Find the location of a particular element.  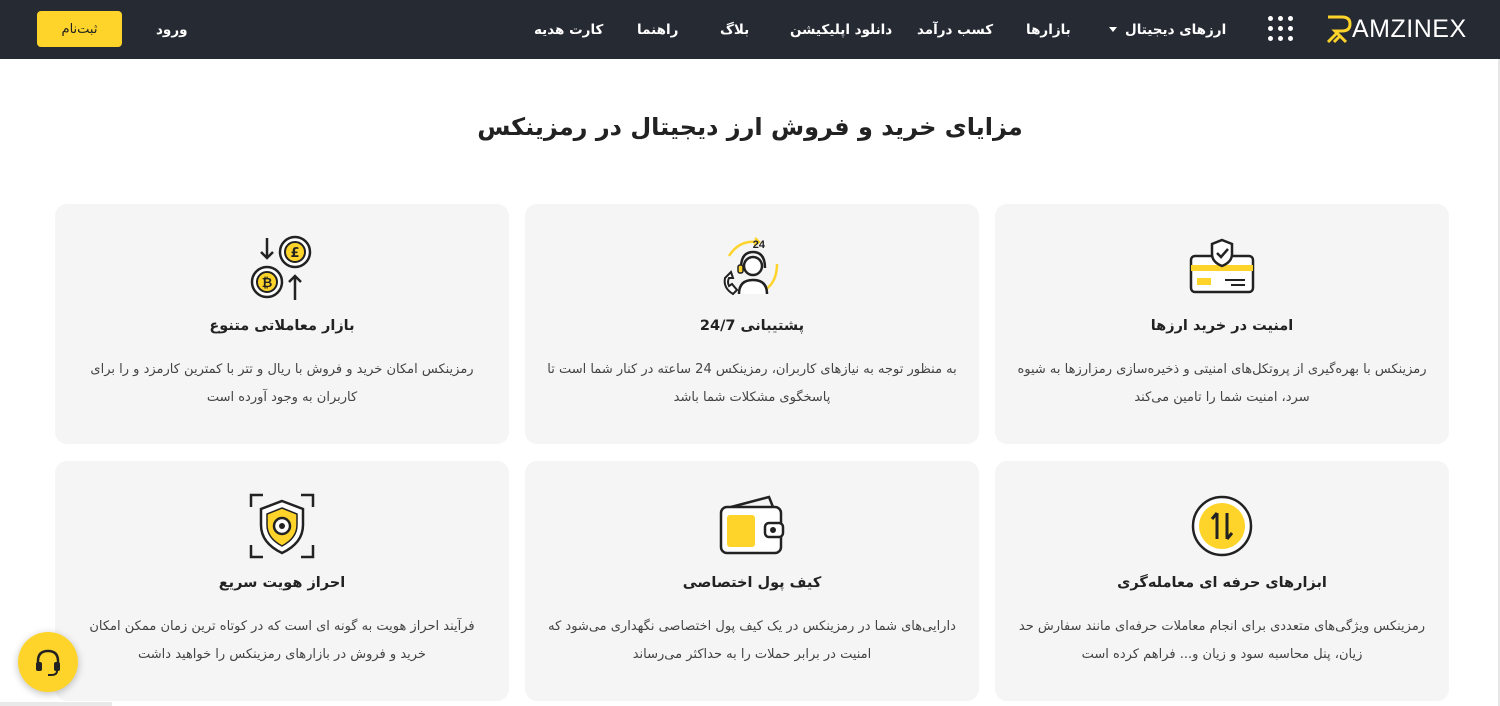

support-24-icon: 24 is located at coordinates (751, 266).